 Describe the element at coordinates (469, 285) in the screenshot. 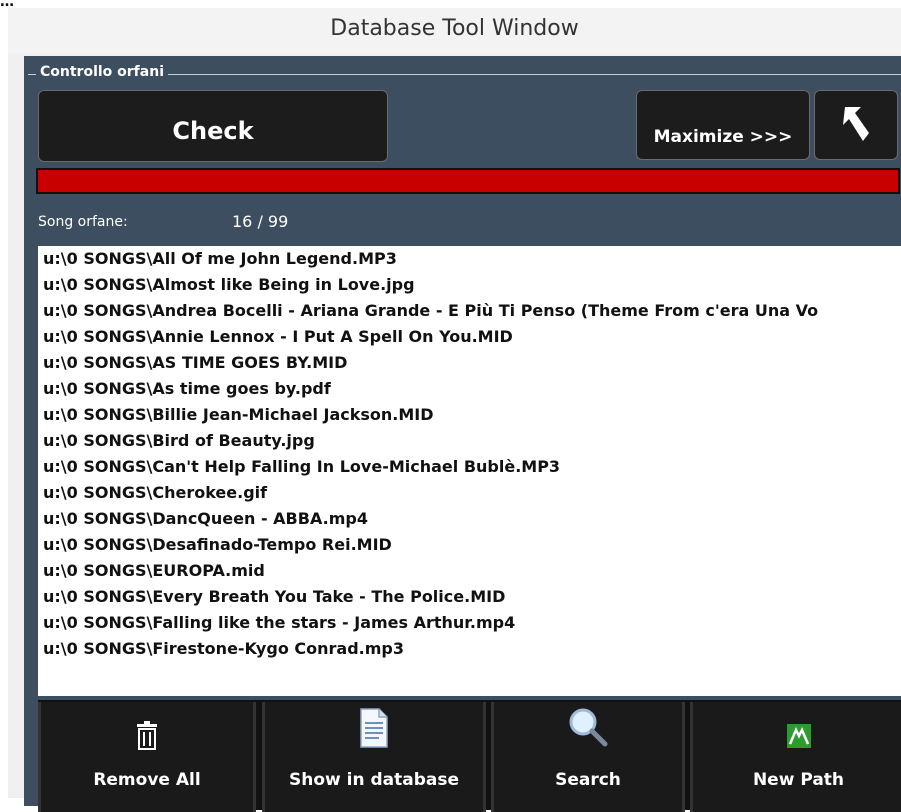

I see `list-item: u:\0 SONGS\Almost like Being in Love.jpg` at that location.